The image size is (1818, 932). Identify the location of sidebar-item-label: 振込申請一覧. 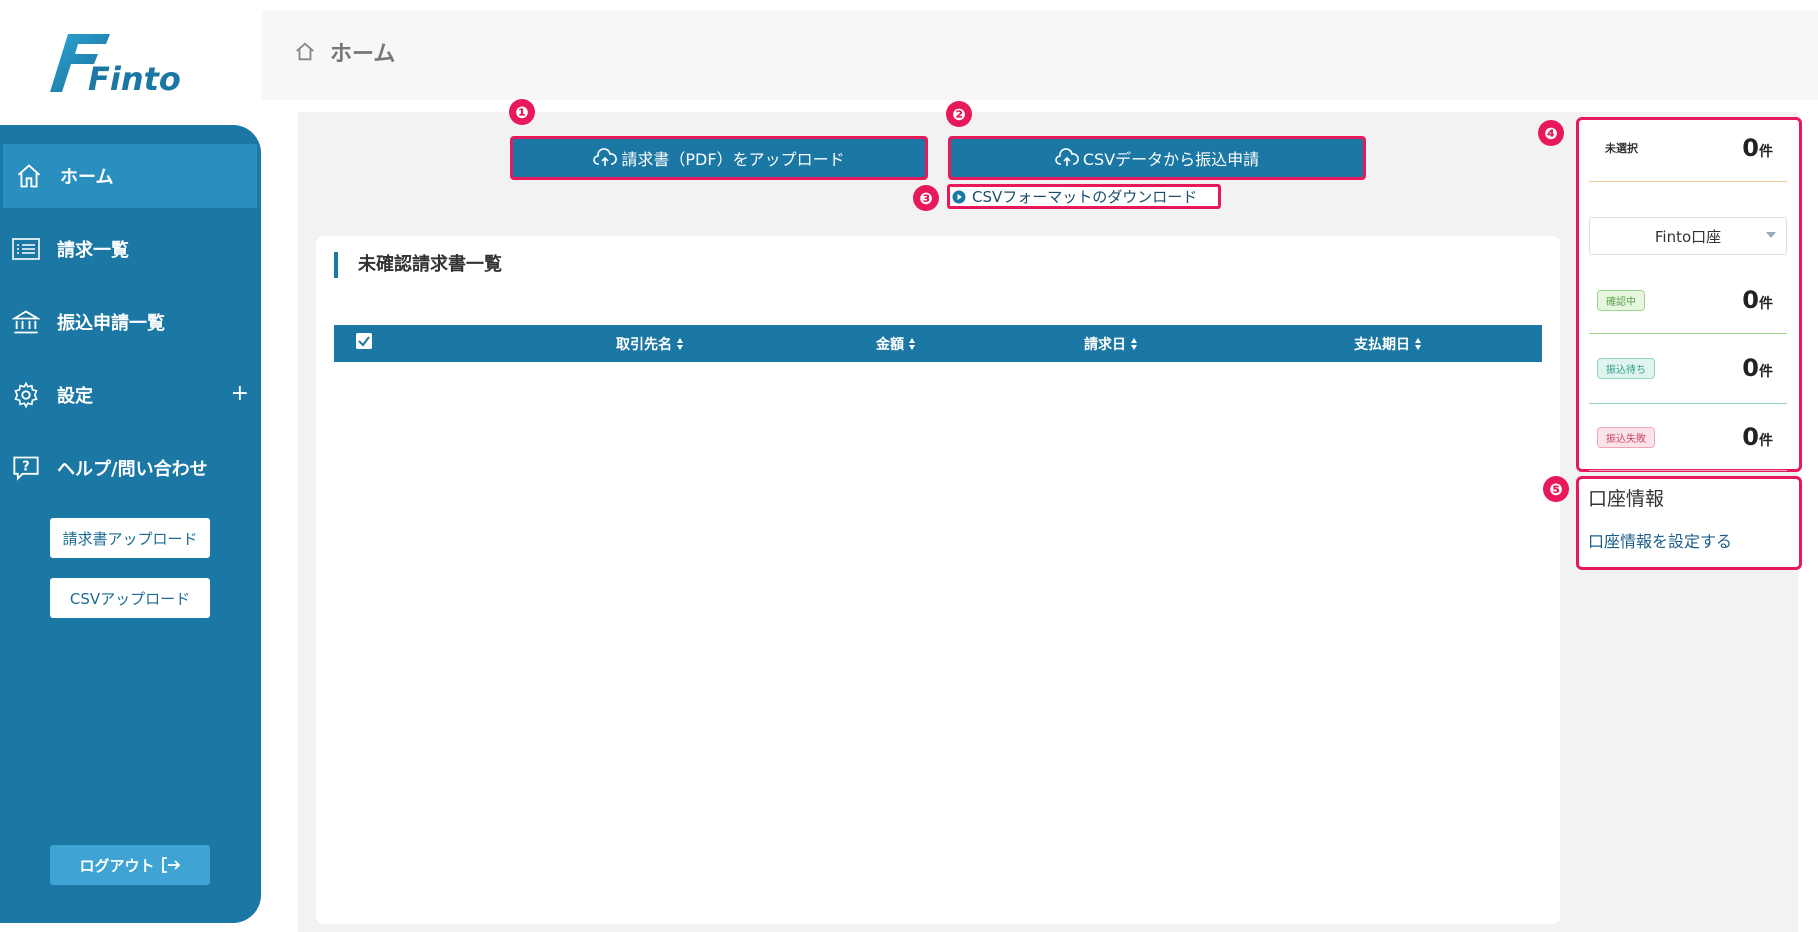
(111, 323).